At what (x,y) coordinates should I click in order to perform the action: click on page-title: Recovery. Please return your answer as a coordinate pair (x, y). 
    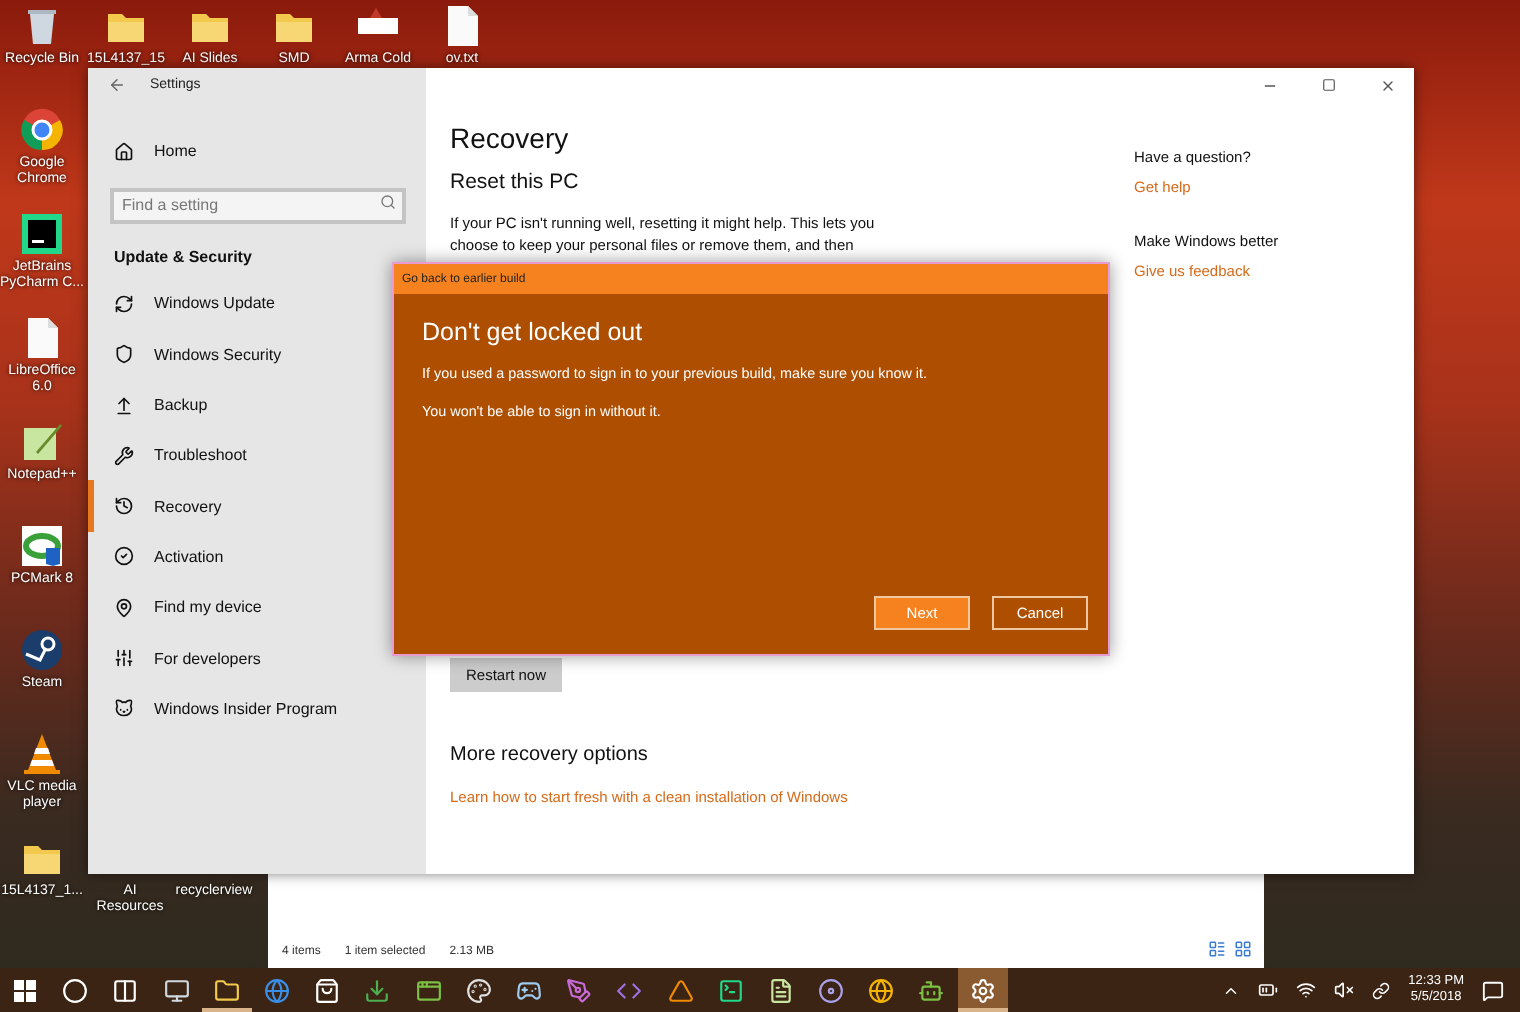
    Looking at the image, I should click on (510, 138).